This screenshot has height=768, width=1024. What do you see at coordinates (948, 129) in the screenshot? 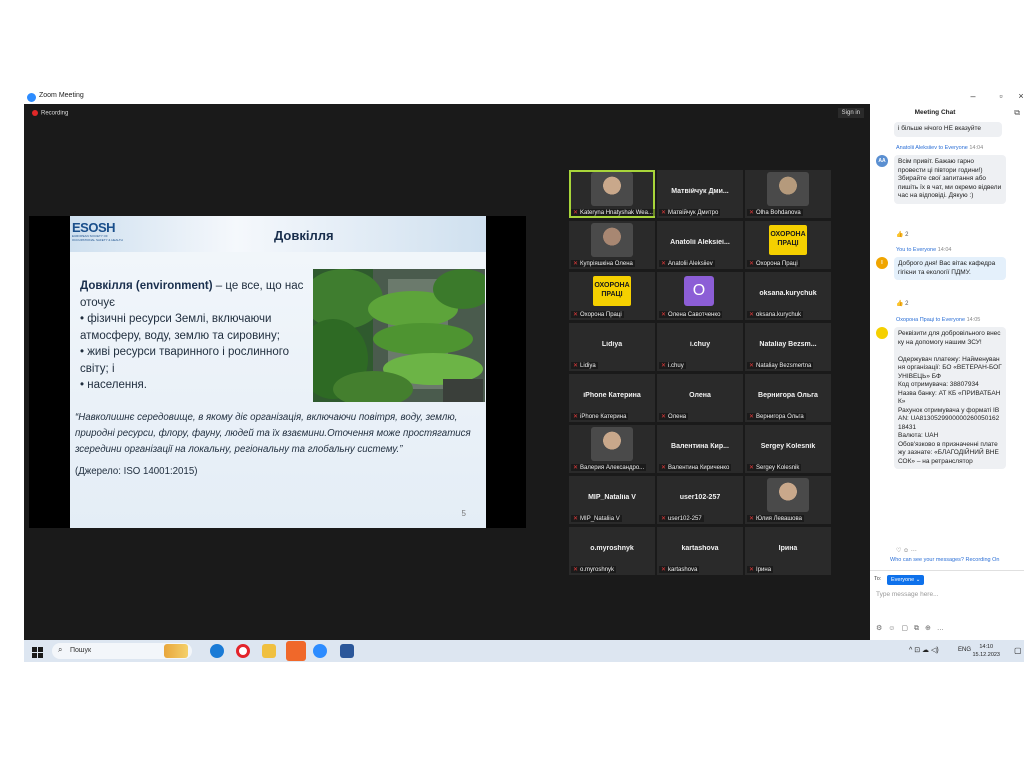
I see `chat-message-prev: і більше нічого НЕ вказуйте` at bounding box center [948, 129].